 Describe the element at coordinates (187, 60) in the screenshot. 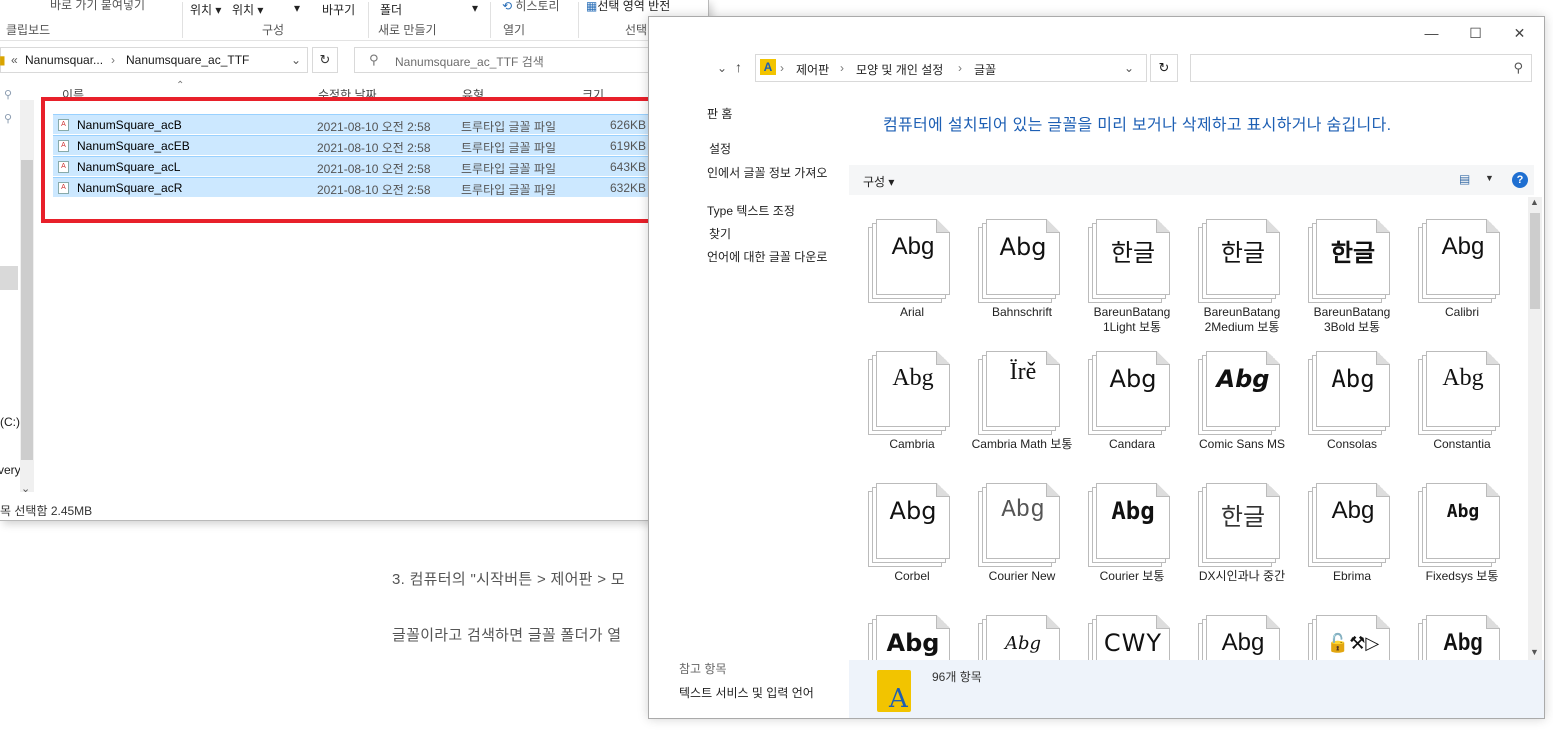

I see `breadcrumb-item: Nanumsquare_ac_TTF` at that location.